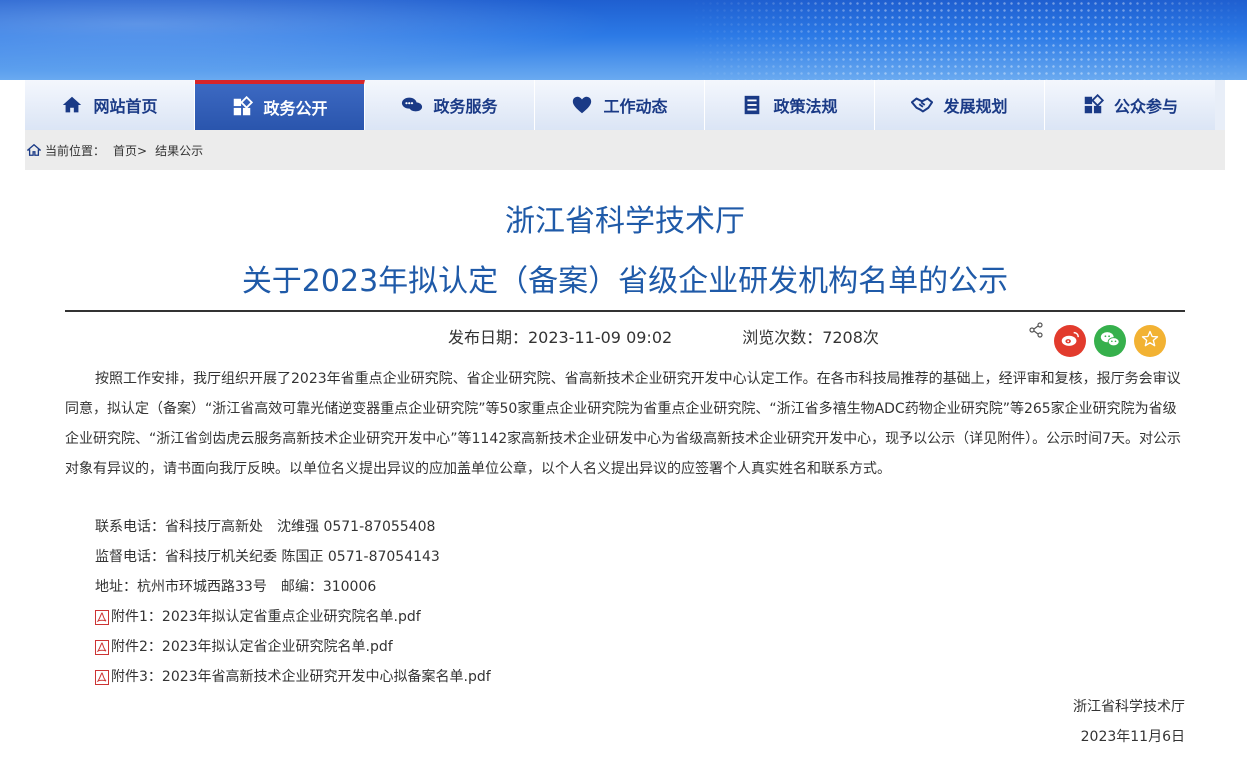 Image resolution: width=1247 pixels, height=772 pixels. I want to click on nav-item-home: 网站首页, so click(110, 105).